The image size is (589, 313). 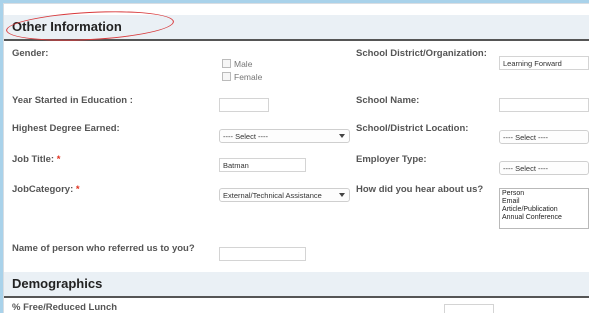 What do you see at coordinates (296, 285) in the screenshot?
I see `demographics-header: Demographics` at bounding box center [296, 285].